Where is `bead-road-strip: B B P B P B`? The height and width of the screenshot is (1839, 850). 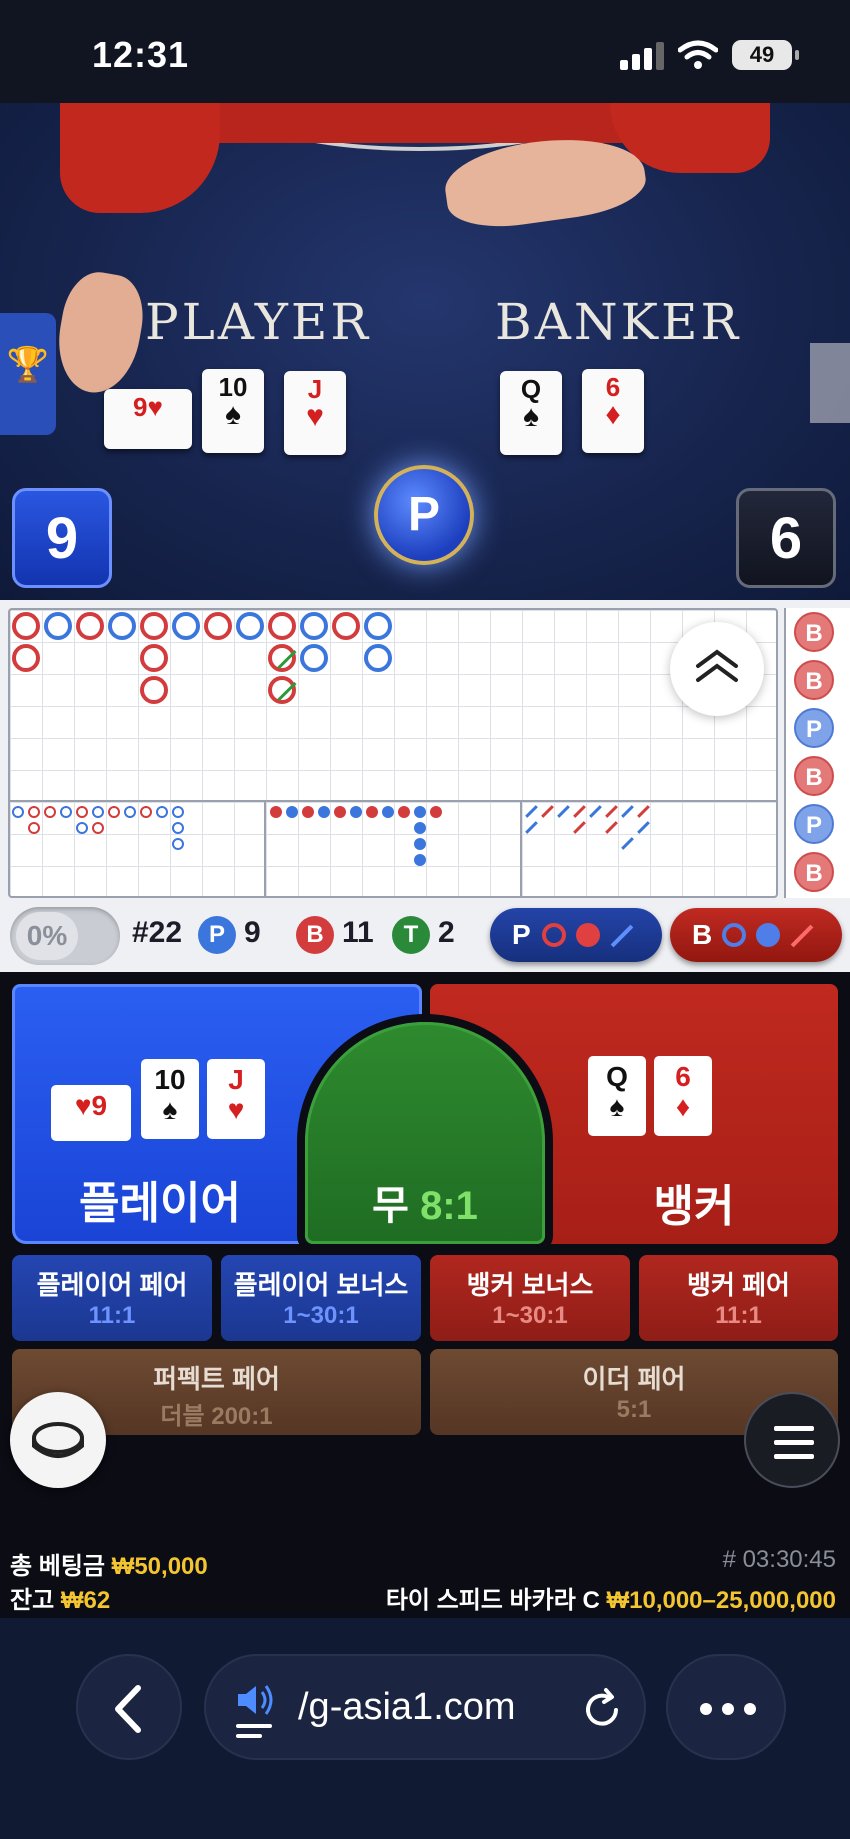 bead-road-strip: B B P B P B is located at coordinates (817, 753).